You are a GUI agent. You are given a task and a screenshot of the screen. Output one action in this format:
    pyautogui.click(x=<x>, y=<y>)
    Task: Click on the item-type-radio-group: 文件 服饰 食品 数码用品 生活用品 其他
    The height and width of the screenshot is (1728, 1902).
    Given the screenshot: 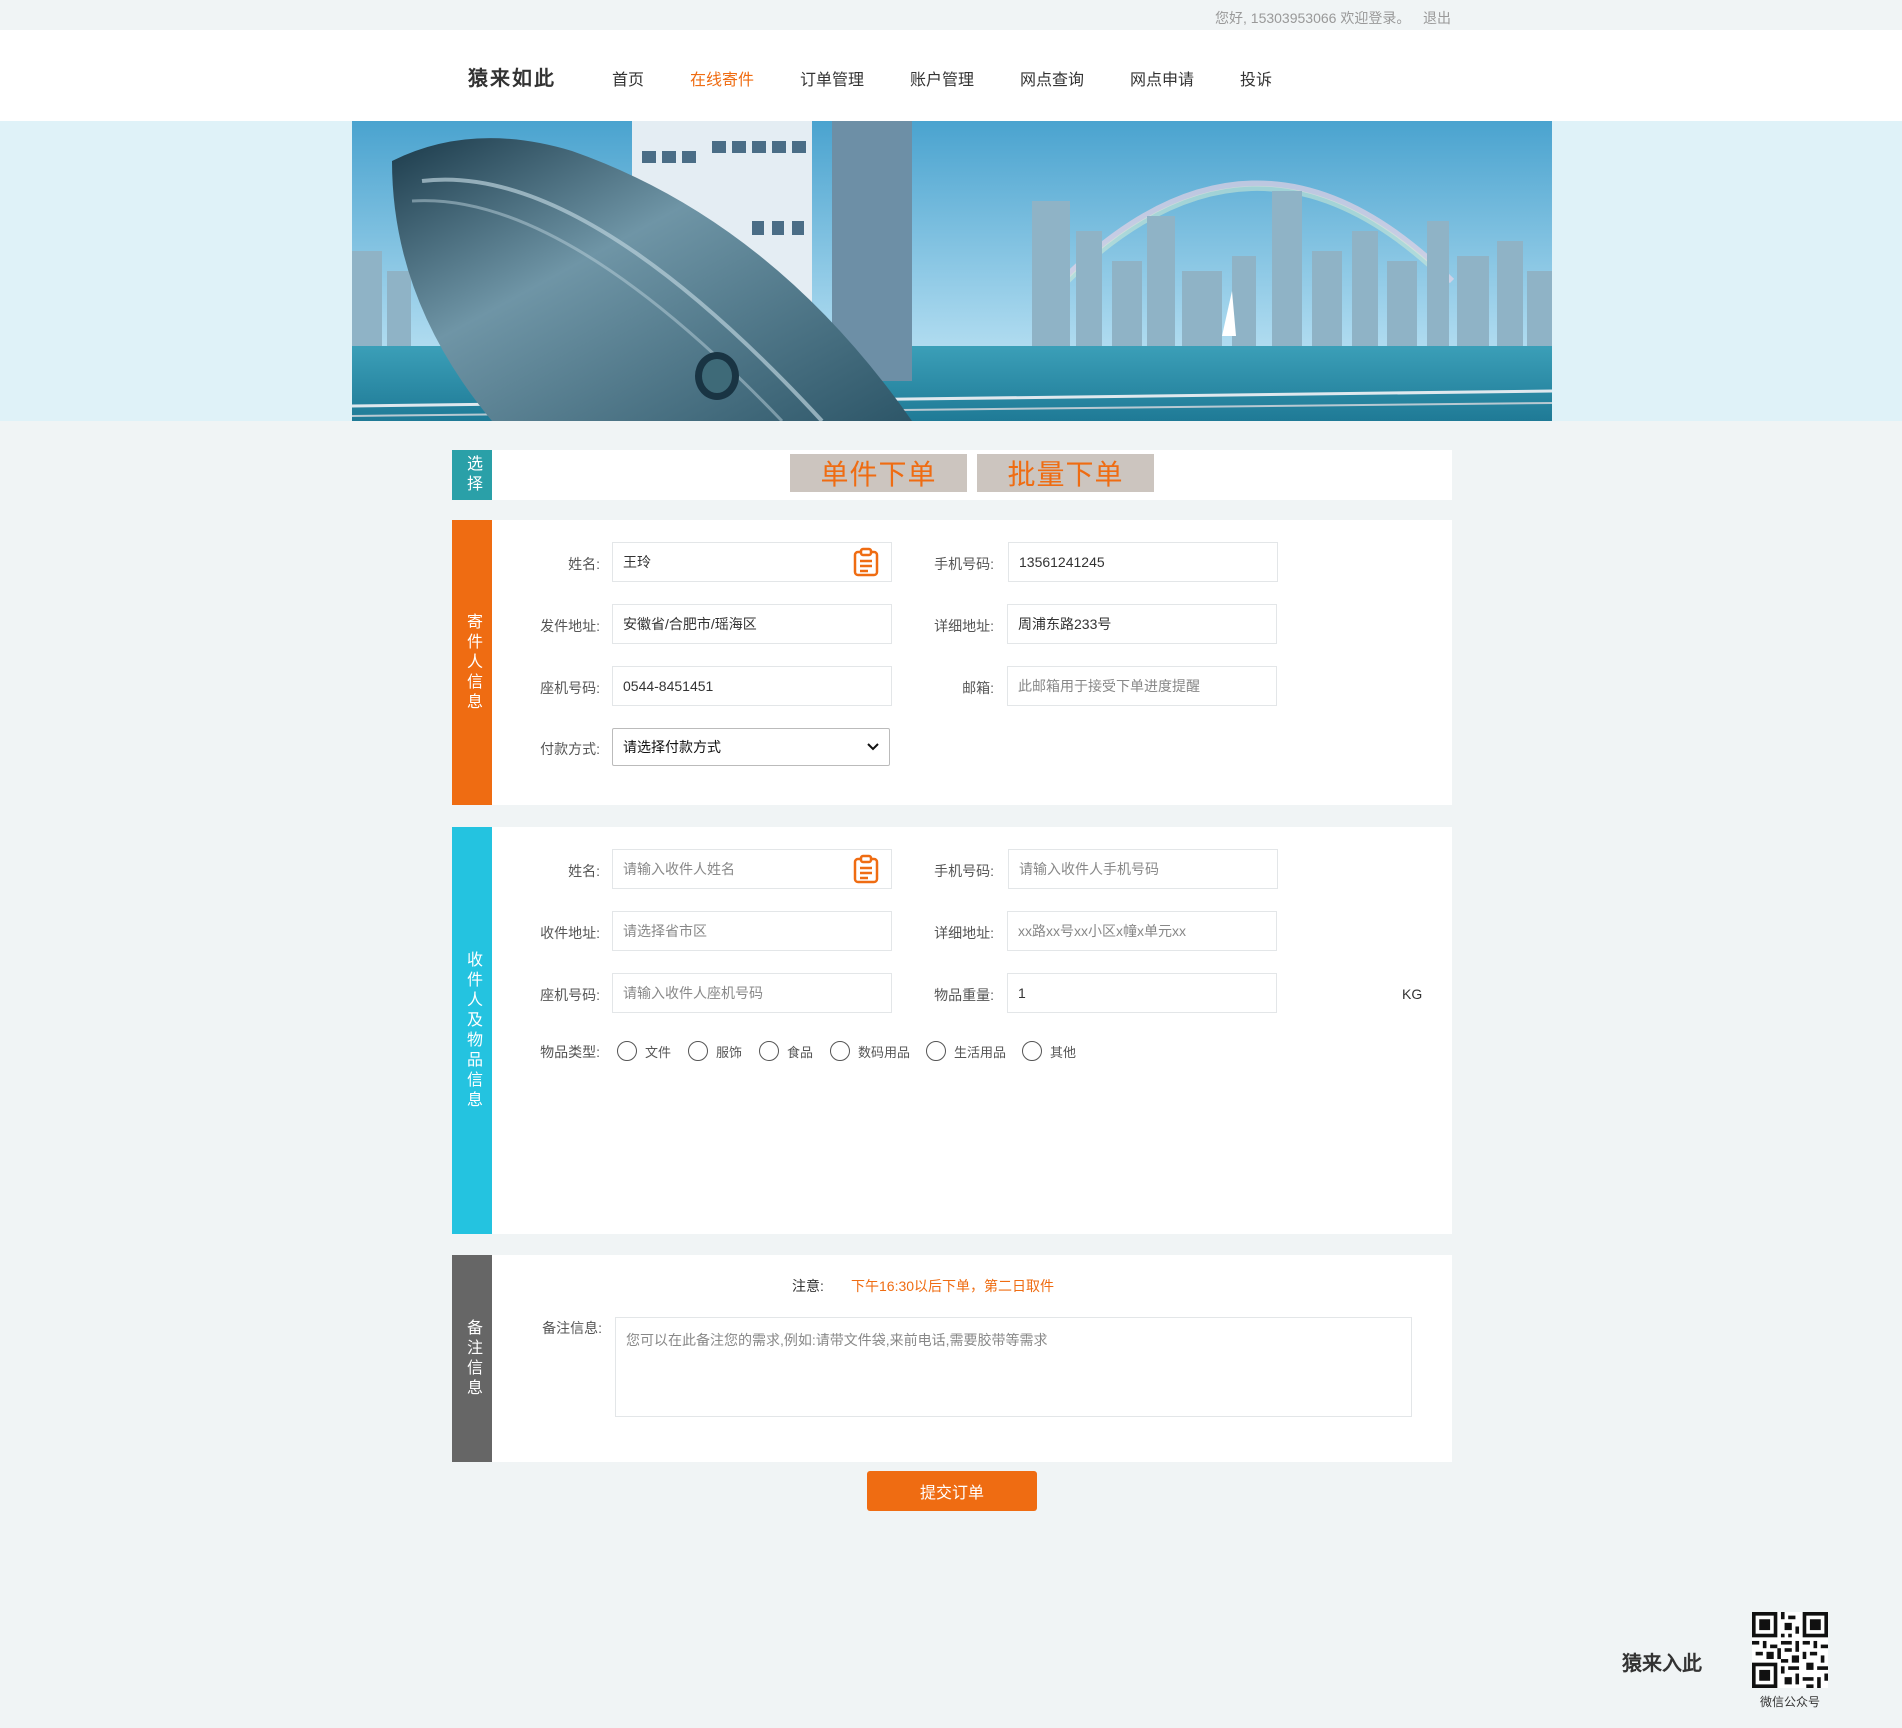 What is the action you would take?
    pyautogui.click(x=917, y=1052)
    